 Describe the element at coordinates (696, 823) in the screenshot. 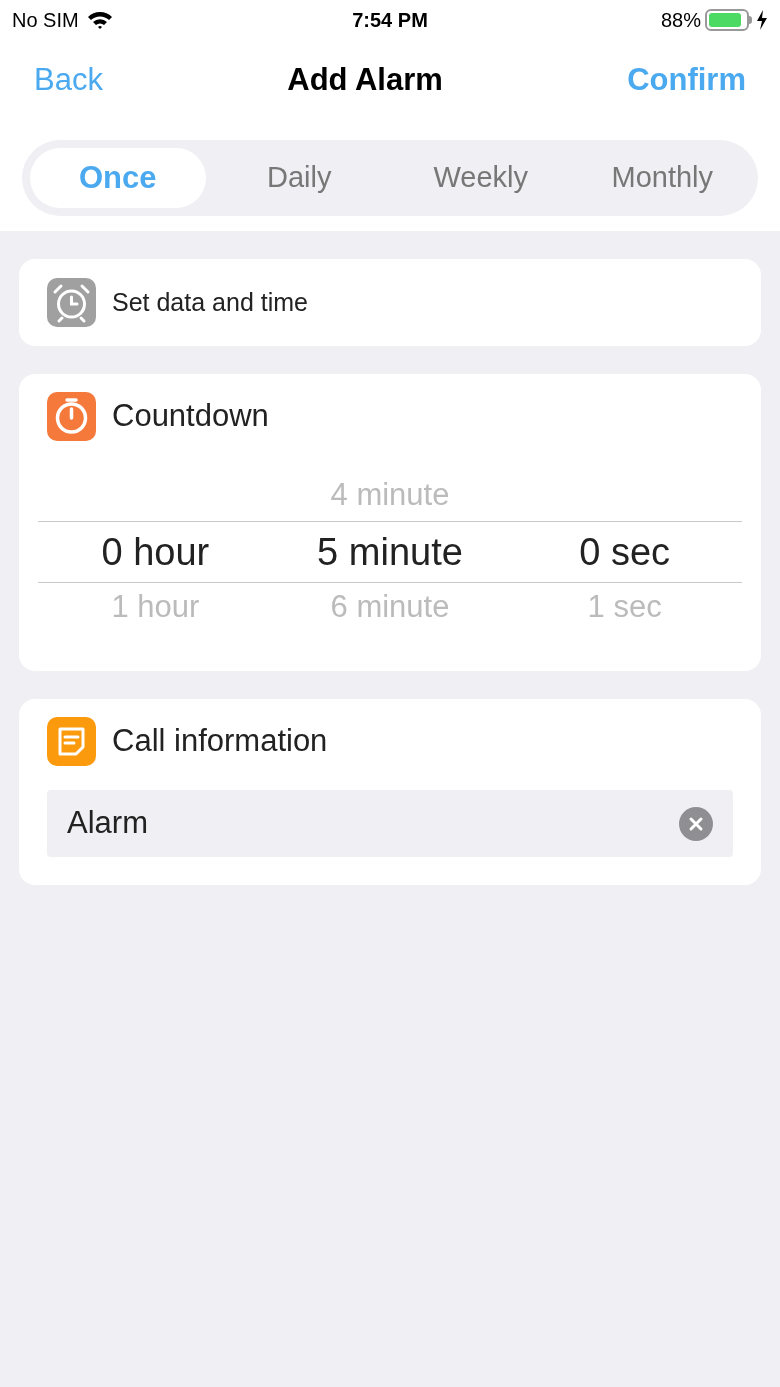

I see `clear-icon` at that location.